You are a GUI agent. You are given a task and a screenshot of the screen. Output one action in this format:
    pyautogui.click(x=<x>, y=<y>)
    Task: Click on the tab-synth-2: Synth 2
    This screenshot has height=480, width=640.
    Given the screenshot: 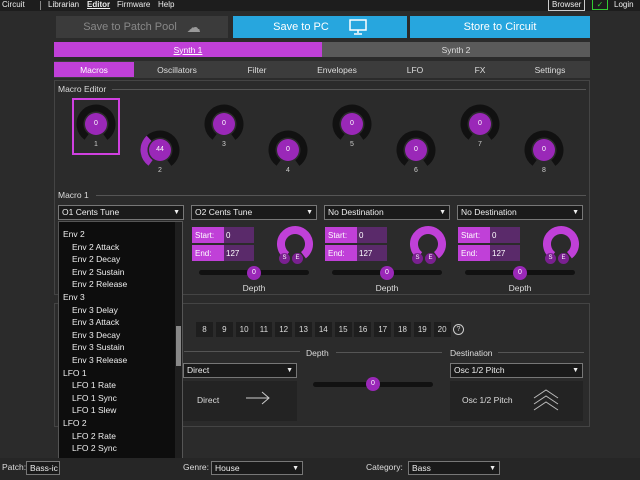 What is the action you would take?
    pyautogui.click(x=456, y=49)
    